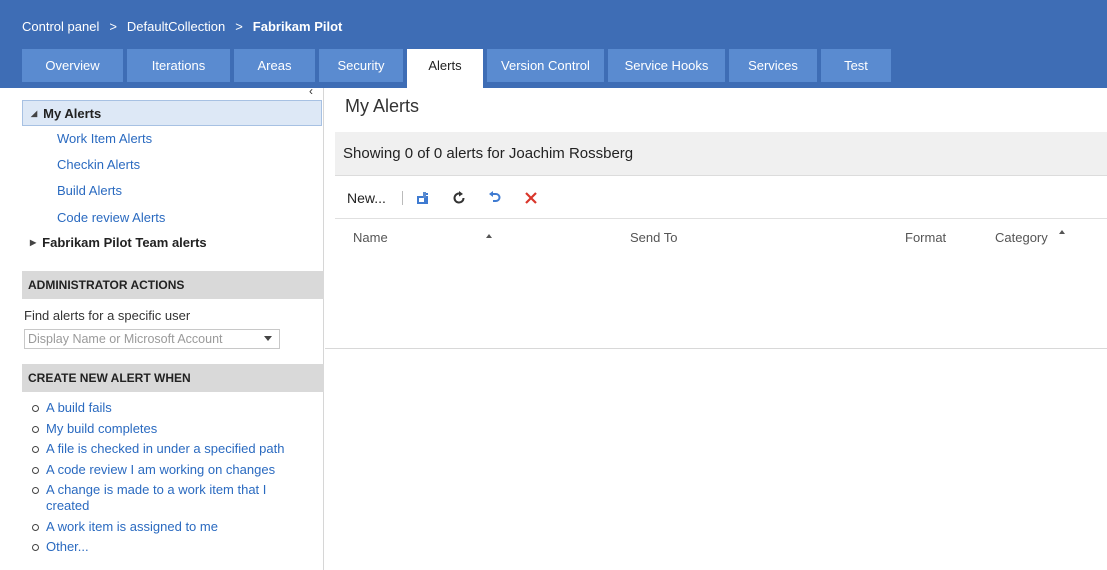 Image resolution: width=1107 pixels, height=570 pixels. I want to click on admin-actions-header: ADMINISTRATOR ACTIONS, so click(173, 285).